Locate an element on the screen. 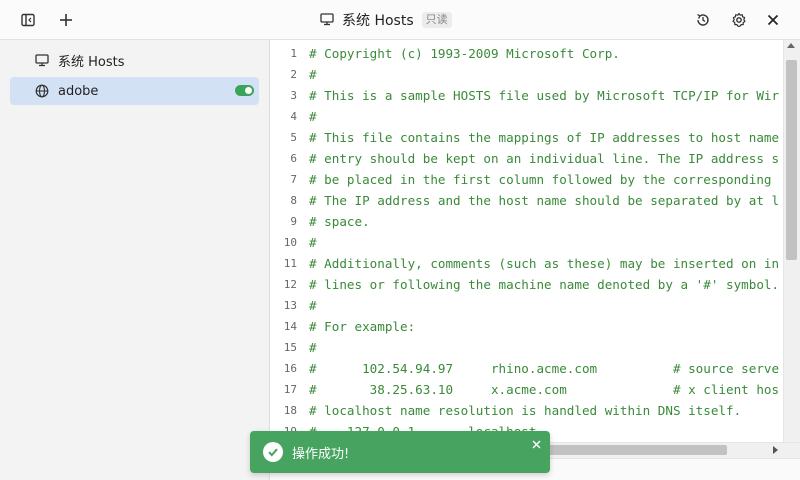 The image size is (800, 480). line-number: 1 is located at coordinates (293, 53).